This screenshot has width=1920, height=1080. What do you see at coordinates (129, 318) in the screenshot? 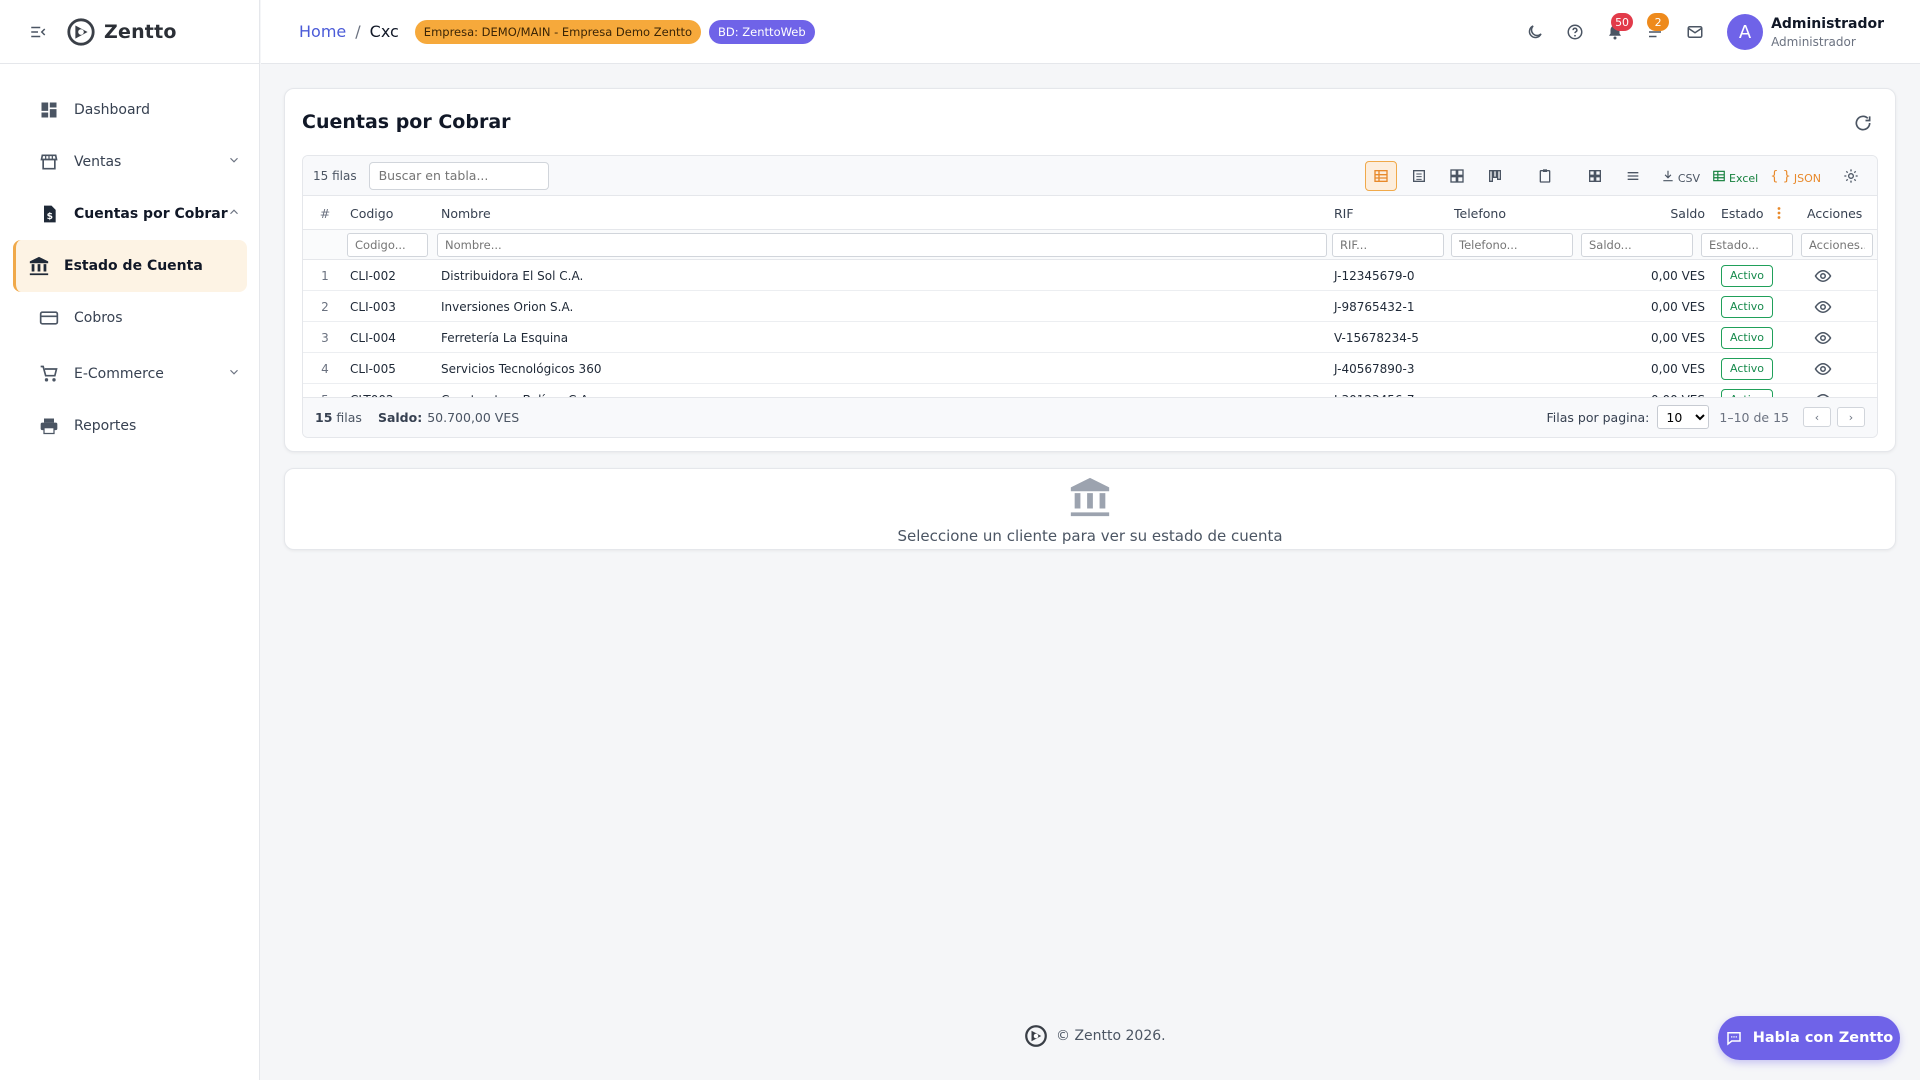
I see `sidebar-item-cobros: Cobros` at bounding box center [129, 318].